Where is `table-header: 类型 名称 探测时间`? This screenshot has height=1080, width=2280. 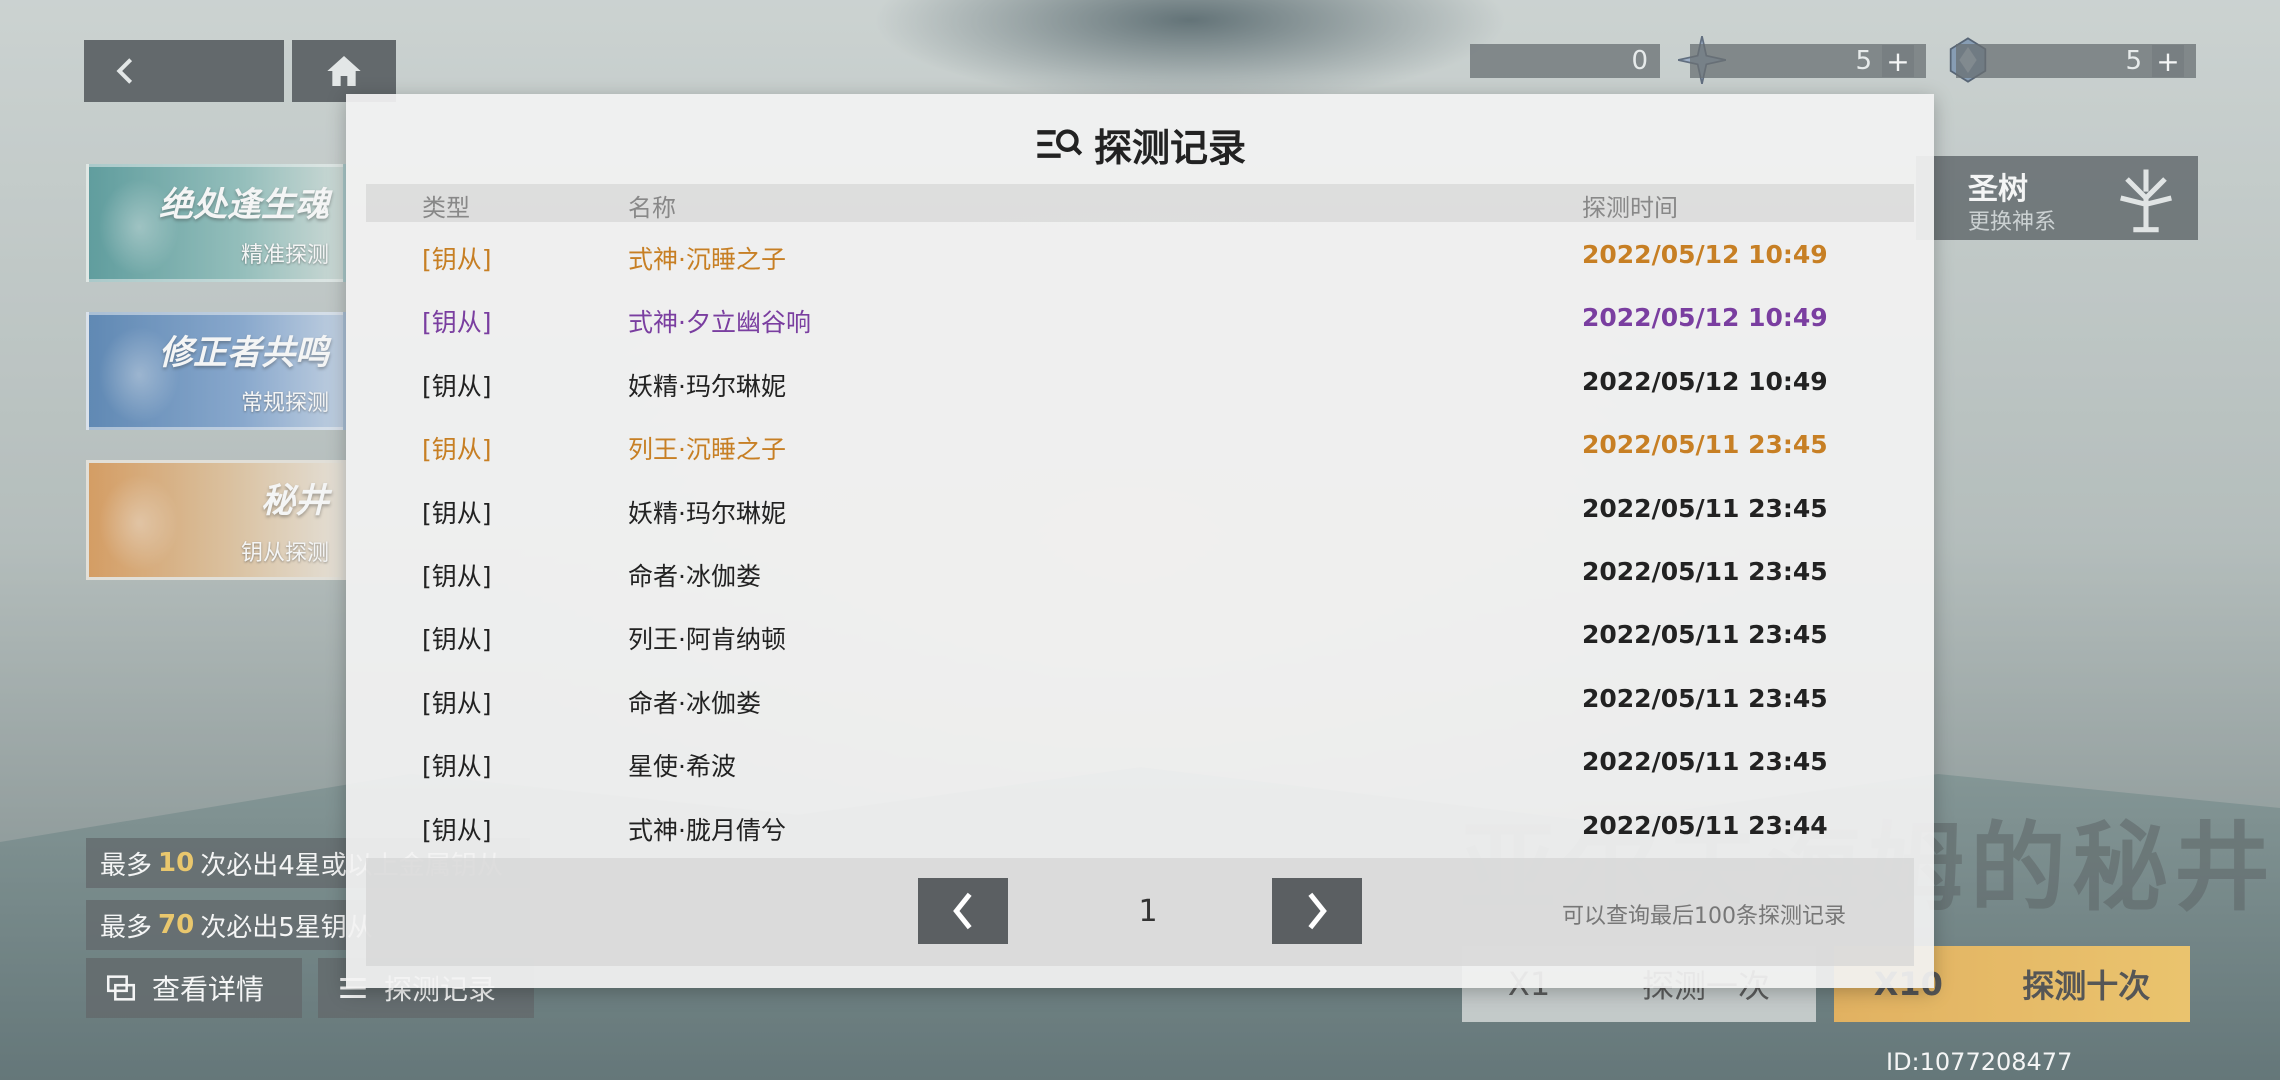 table-header: 类型 名称 探测时间 is located at coordinates (1140, 203).